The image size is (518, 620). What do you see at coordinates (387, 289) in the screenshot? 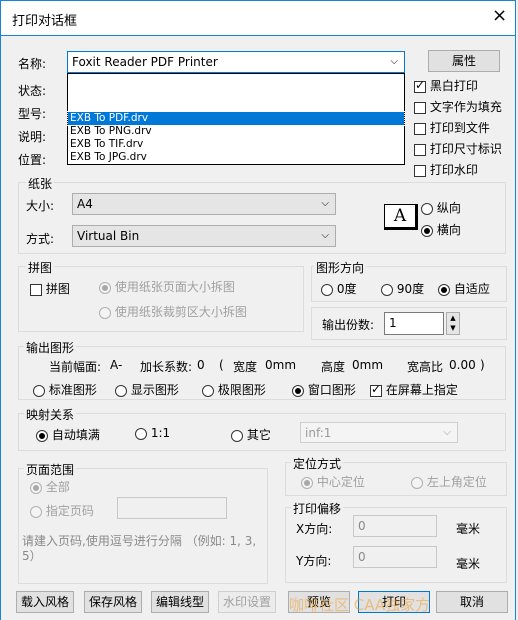
I see `direction-90-radio` at bounding box center [387, 289].